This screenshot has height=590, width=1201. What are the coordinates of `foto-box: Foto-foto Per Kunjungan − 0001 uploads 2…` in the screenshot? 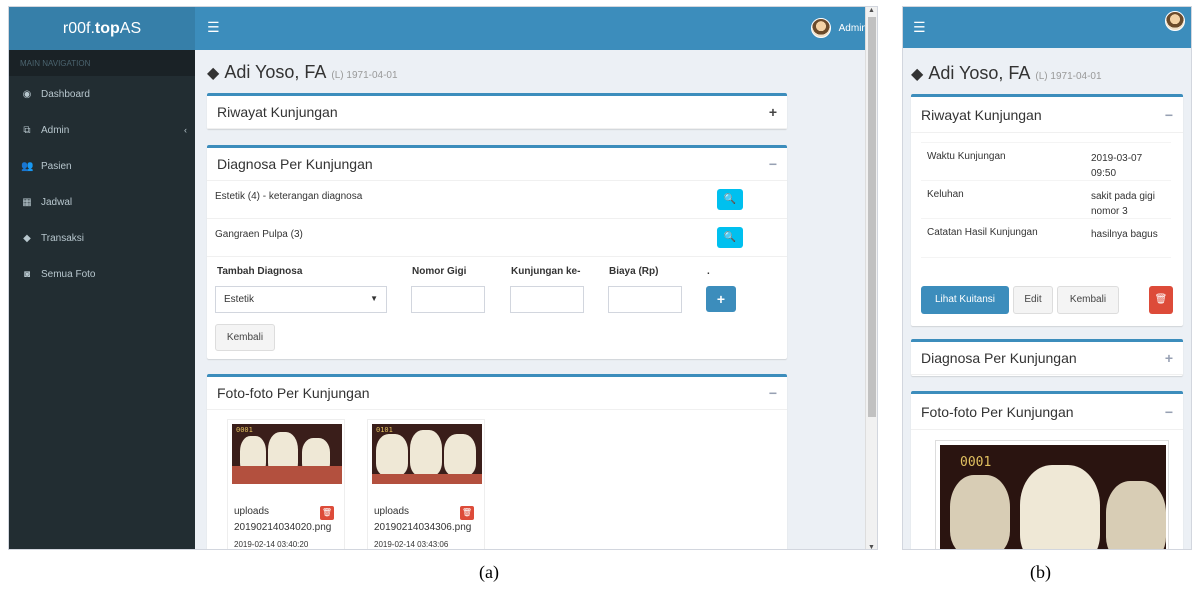 It's located at (497, 461).